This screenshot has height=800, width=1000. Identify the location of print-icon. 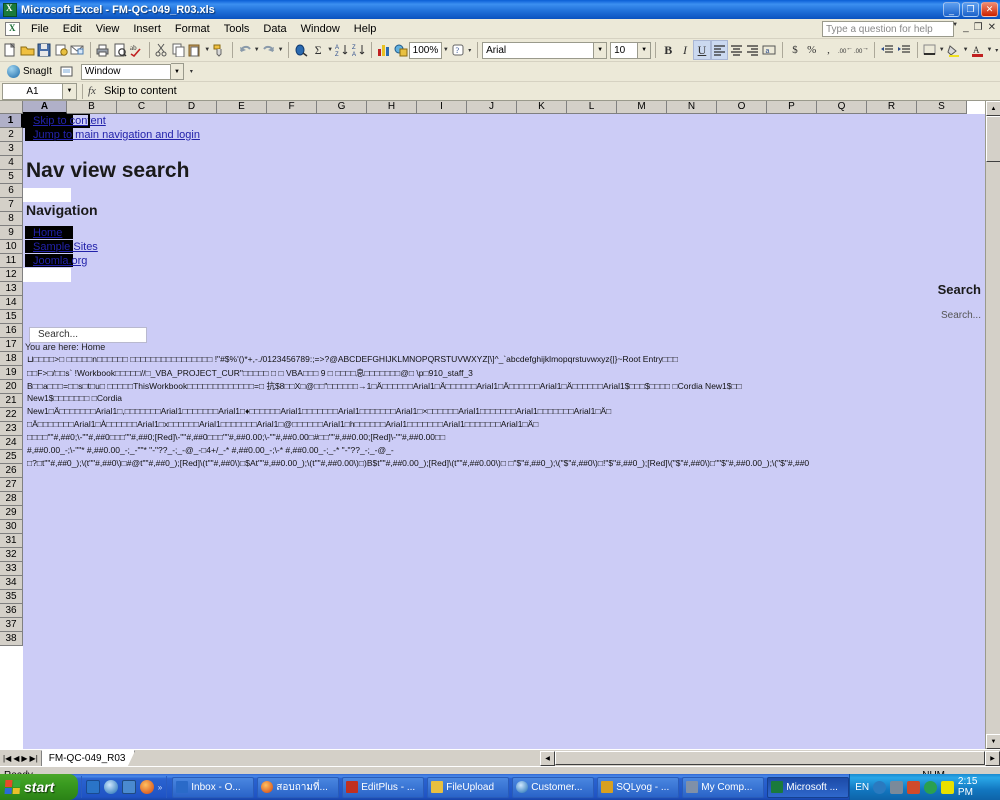
(102, 50).